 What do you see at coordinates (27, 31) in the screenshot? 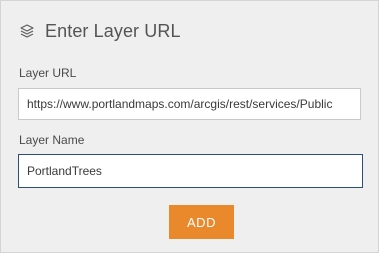
I see `layers-icon` at bounding box center [27, 31].